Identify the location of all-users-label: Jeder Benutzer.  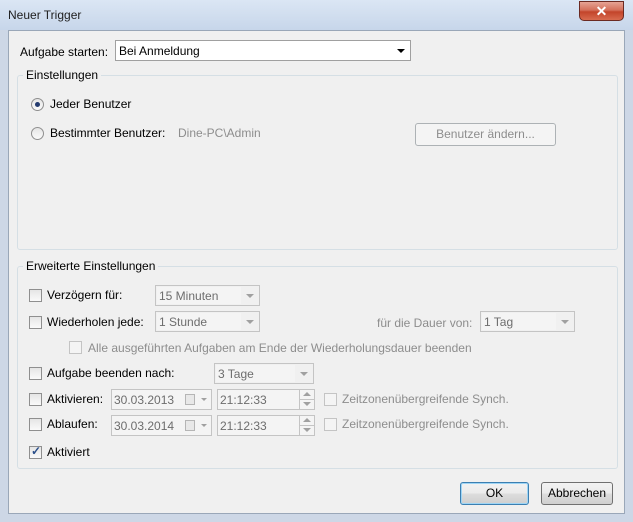
(90, 104).